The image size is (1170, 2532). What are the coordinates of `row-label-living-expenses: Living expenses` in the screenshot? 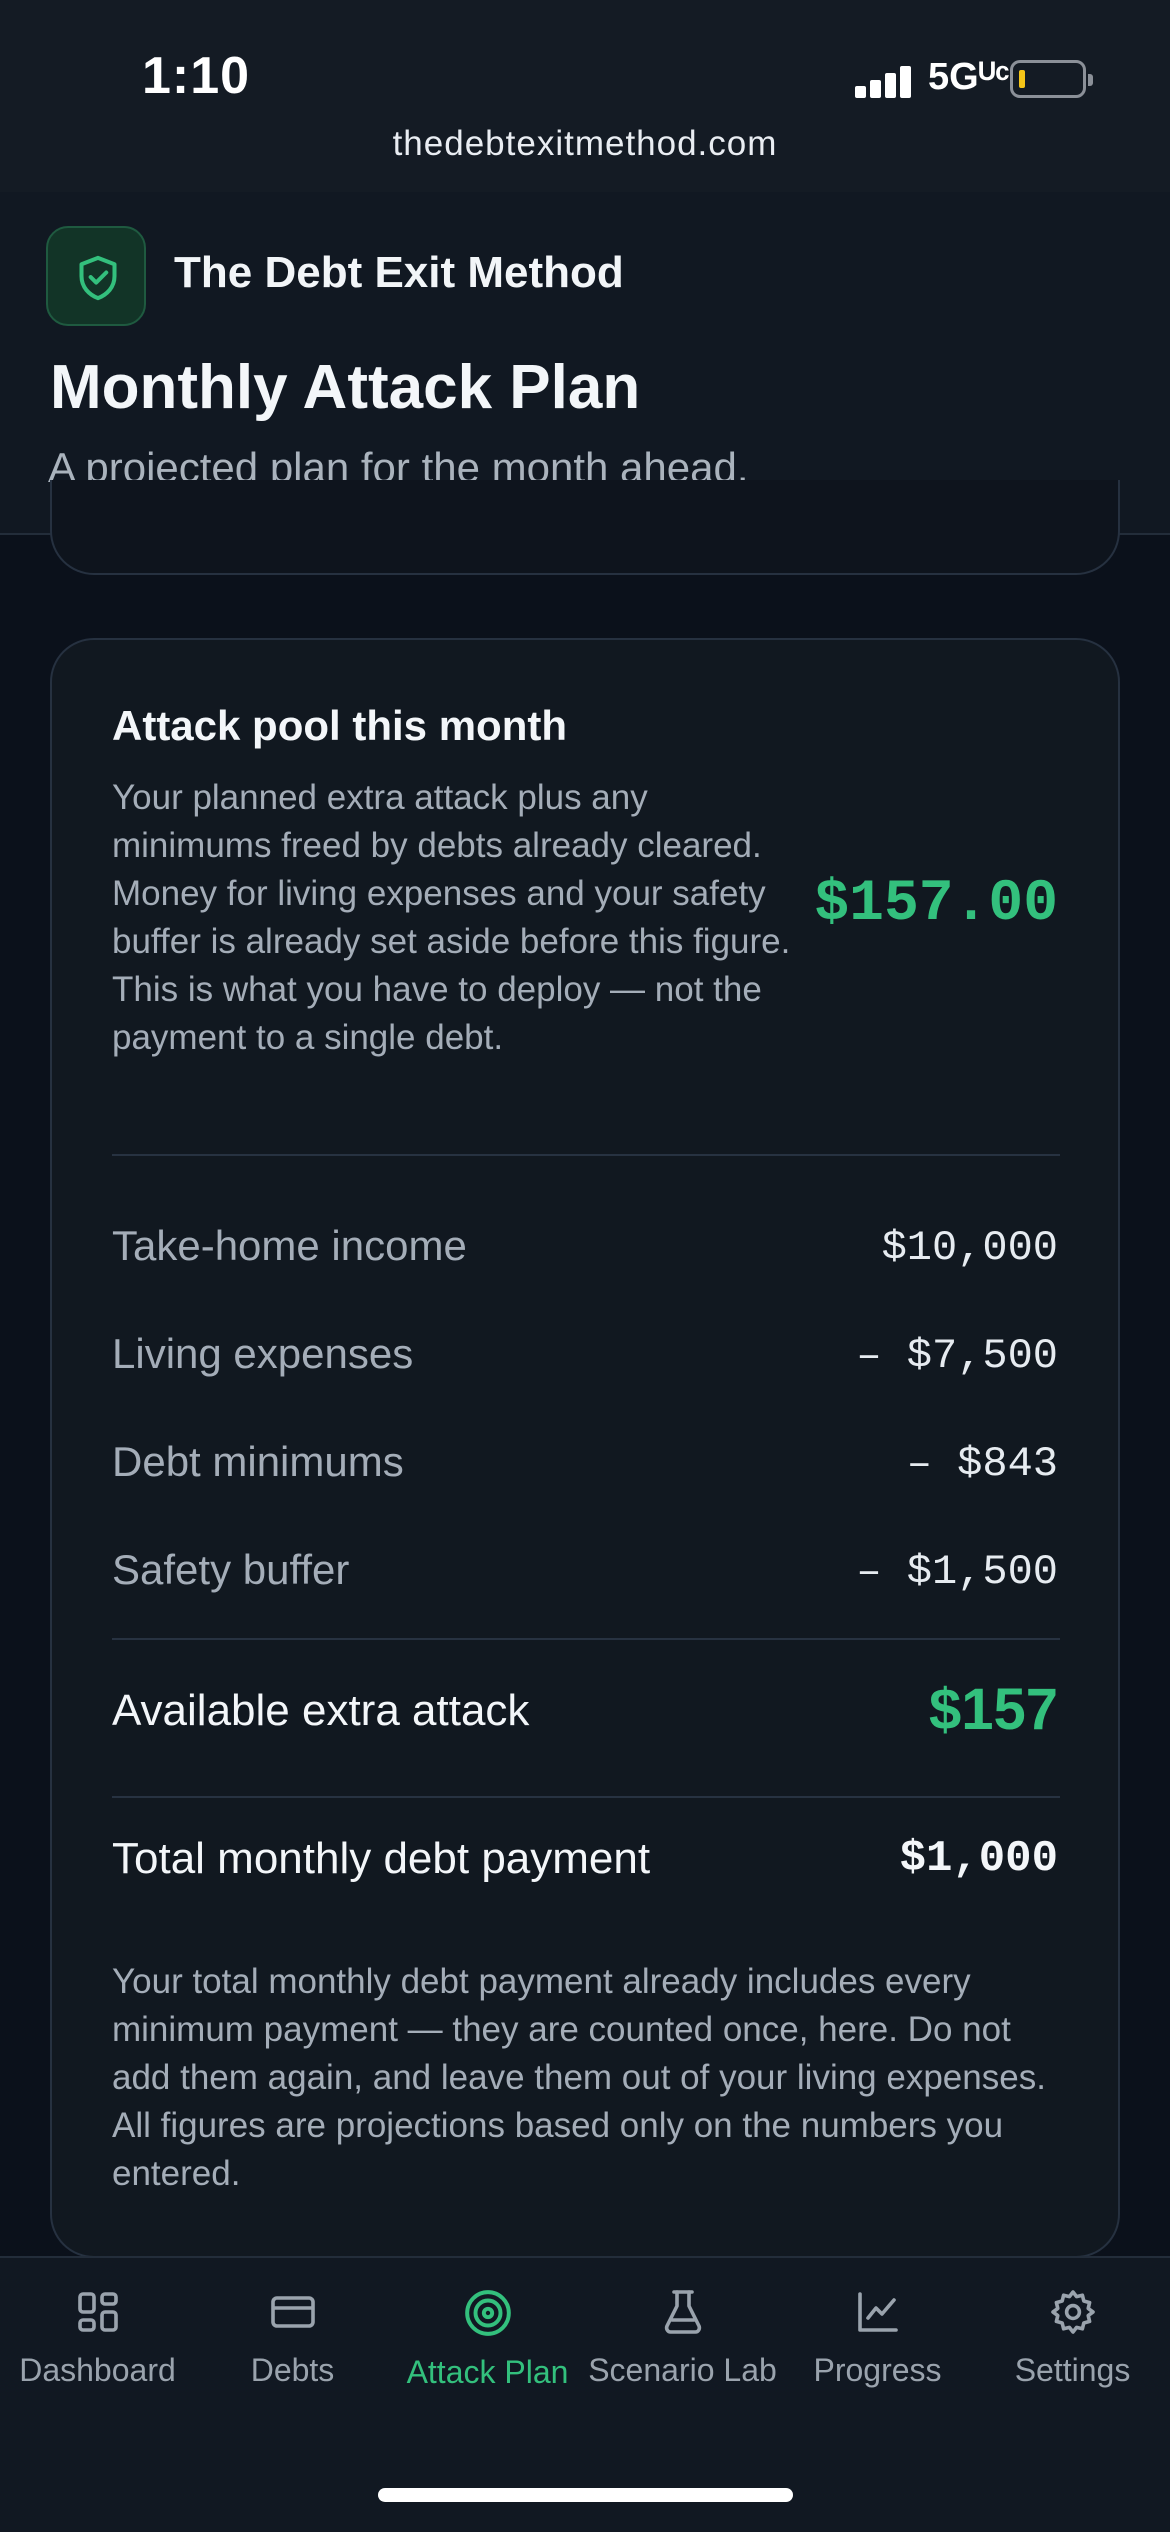 It's located at (263, 1353).